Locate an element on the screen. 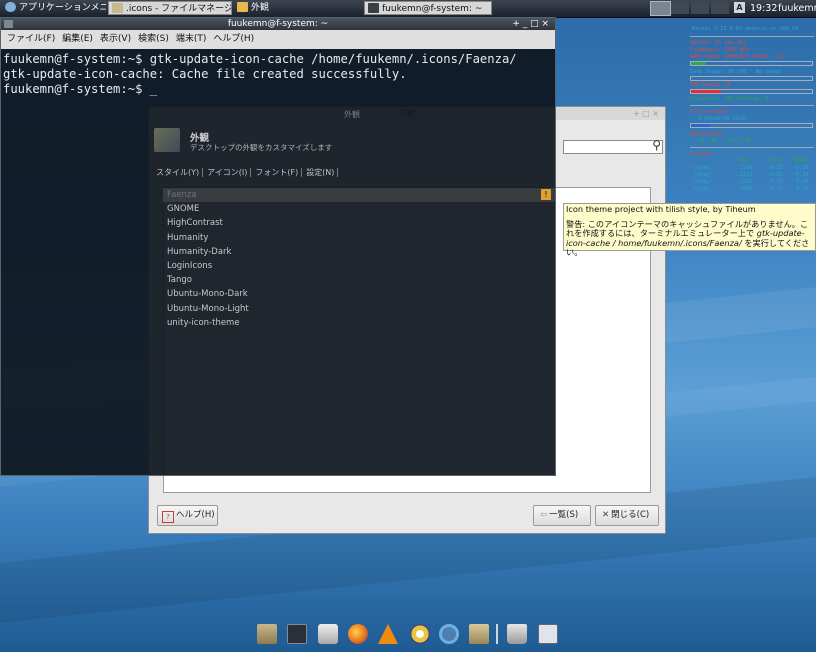 The image size is (816, 652). appearance-window-controls: + □ × is located at coordinates (646, 113).